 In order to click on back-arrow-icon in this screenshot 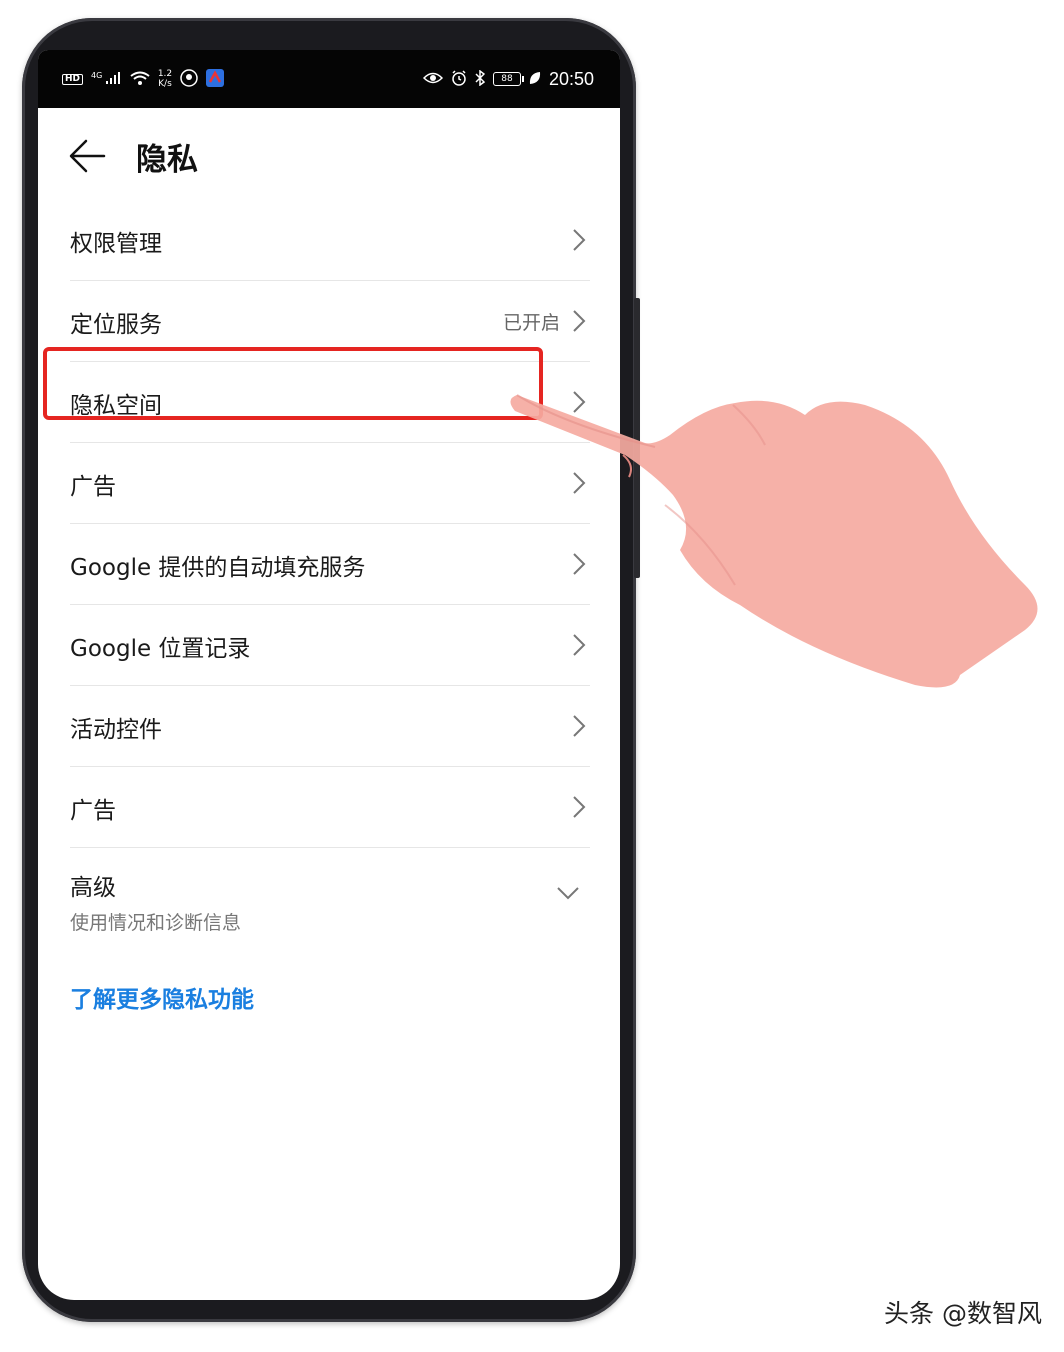, I will do `click(88, 156)`.